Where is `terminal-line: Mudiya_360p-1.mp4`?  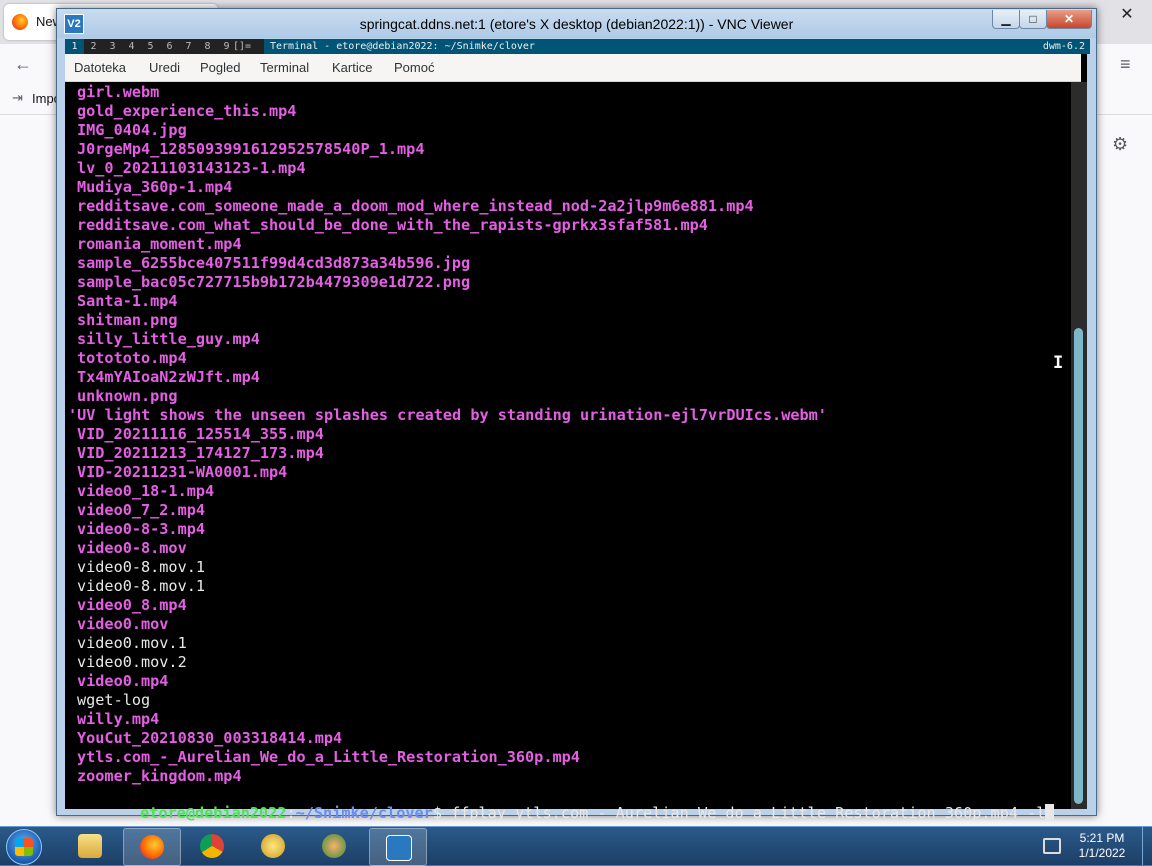 terminal-line: Mudiya_360p-1.mp4 is located at coordinates (155, 187).